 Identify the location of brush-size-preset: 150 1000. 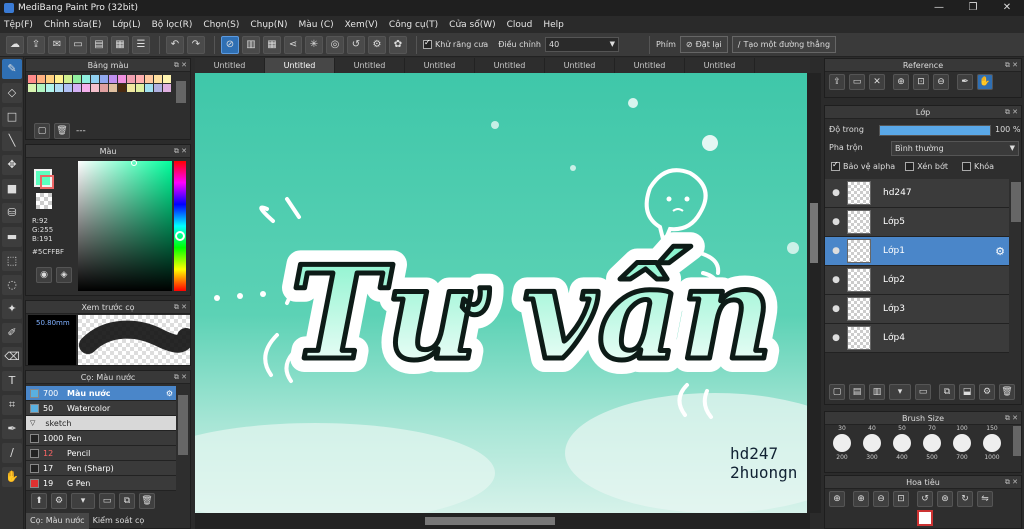
(992, 448).